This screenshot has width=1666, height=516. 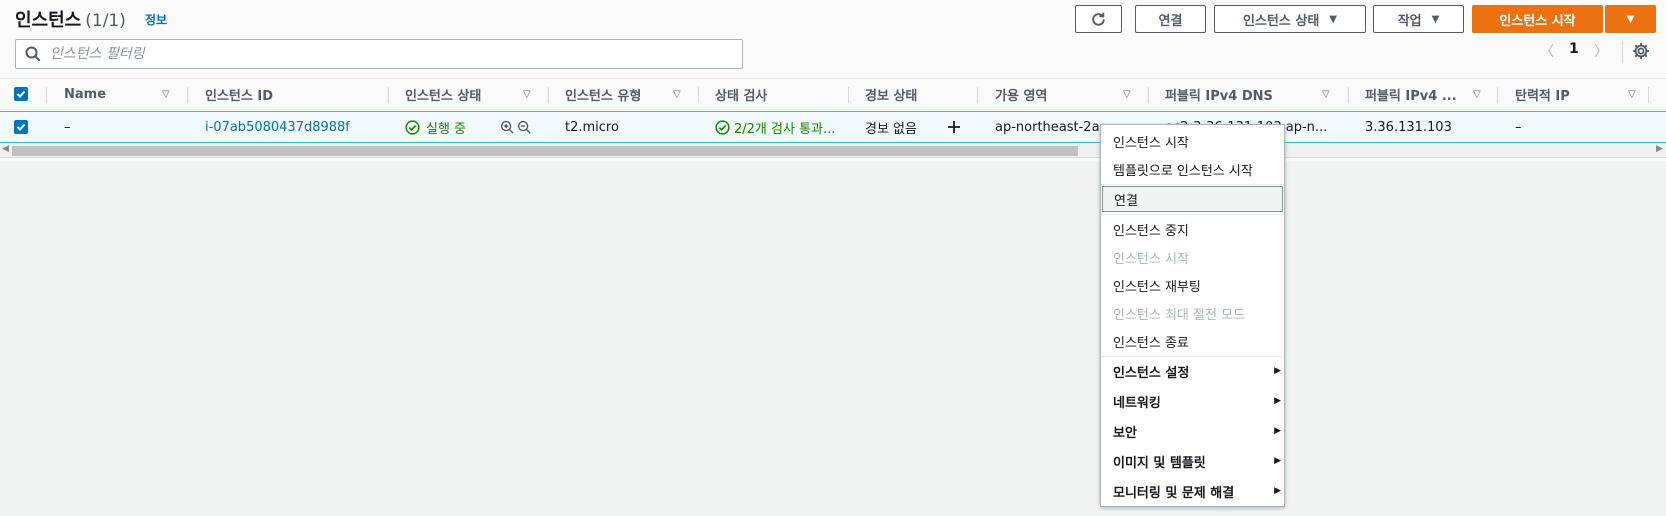 I want to click on column-header-public-ip: 퍼블릭 IPv4 ... ▽, so click(x=1445, y=94).